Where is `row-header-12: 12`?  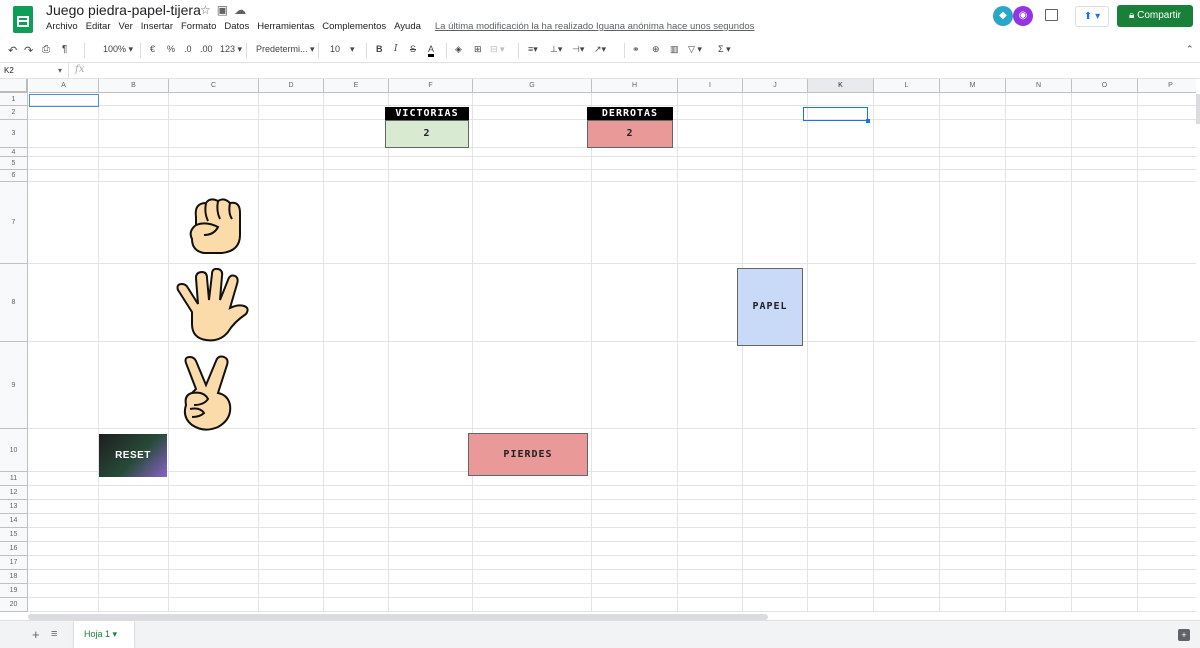
row-header-12: 12 is located at coordinates (14, 493).